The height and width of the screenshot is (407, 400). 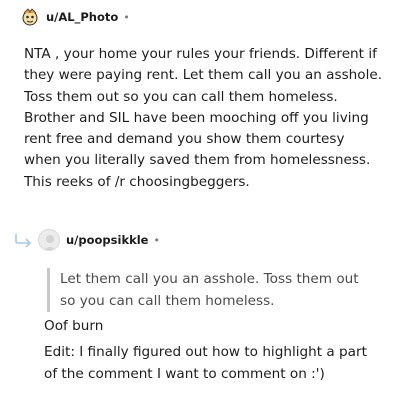 I want to click on comment-username: u/AL_Photo, so click(x=82, y=17).